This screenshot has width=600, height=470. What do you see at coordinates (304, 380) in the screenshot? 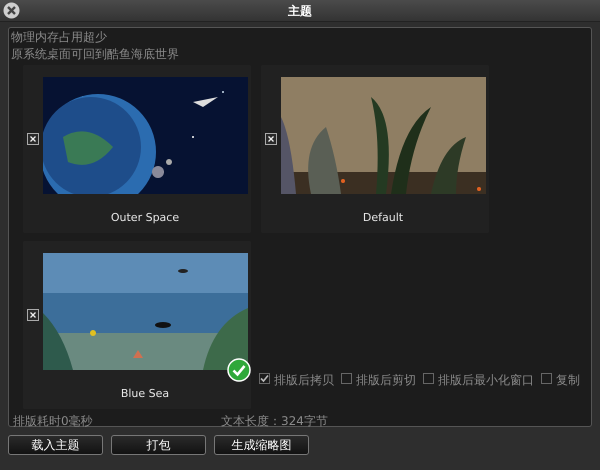
I see `option-label: 排版后拷贝` at bounding box center [304, 380].